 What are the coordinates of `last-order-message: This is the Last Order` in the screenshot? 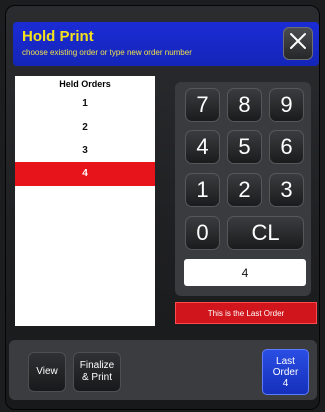 It's located at (246, 313).